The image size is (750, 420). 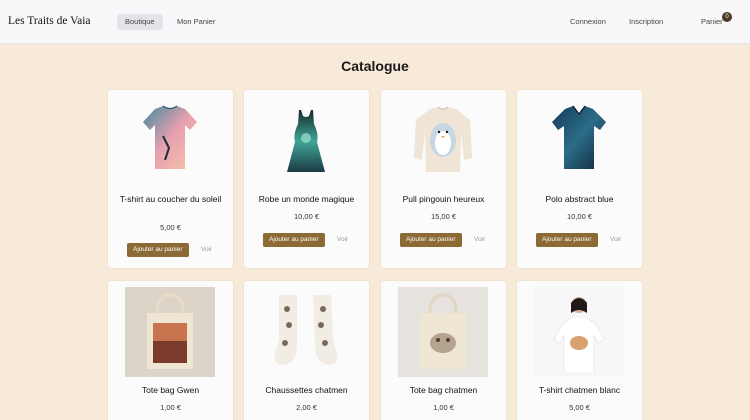 What do you see at coordinates (196, 22) in the screenshot?
I see `nav-mon-panier: Mon Panier` at bounding box center [196, 22].